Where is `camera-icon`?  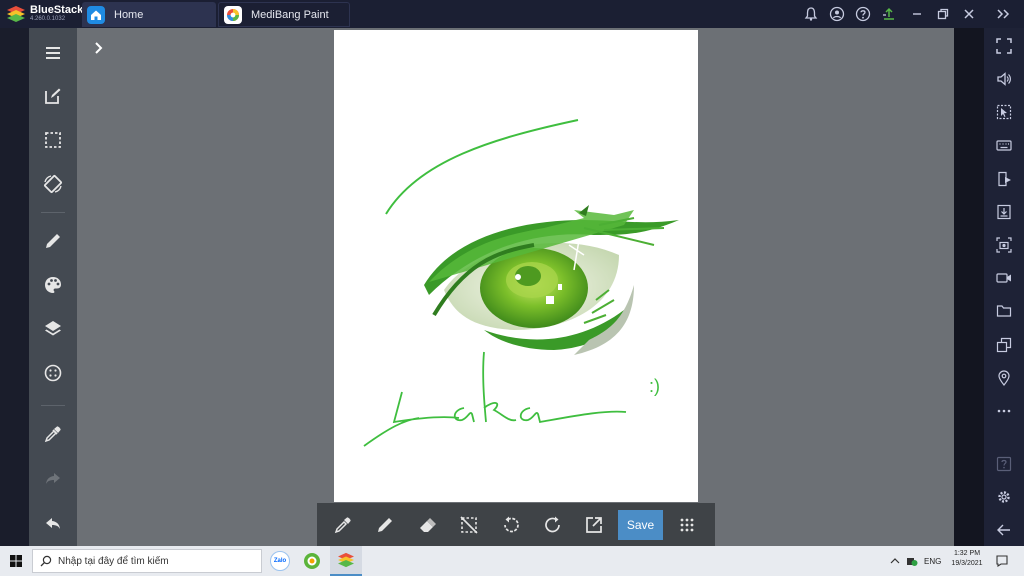
camera-icon is located at coordinates (1004, 245).